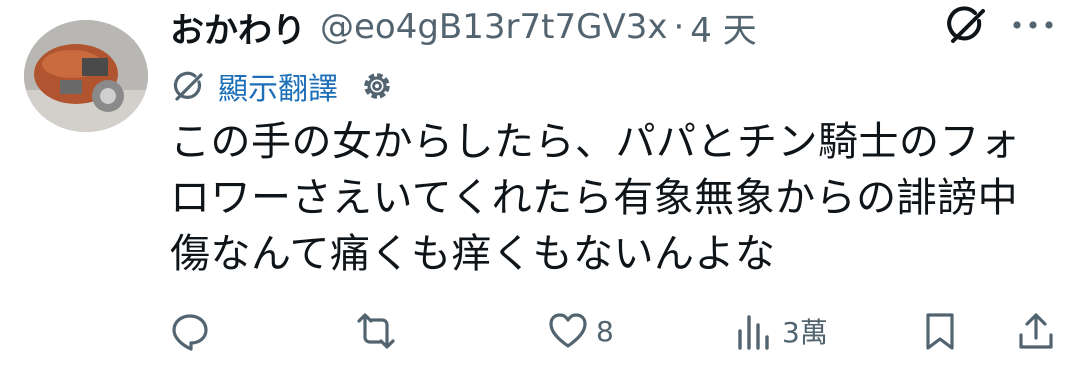 Image resolution: width=1080 pixels, height=378 pixels. Describe the element at coordinates (805, 332) in the screenshot. I see `view-count: 3萬` at that location.